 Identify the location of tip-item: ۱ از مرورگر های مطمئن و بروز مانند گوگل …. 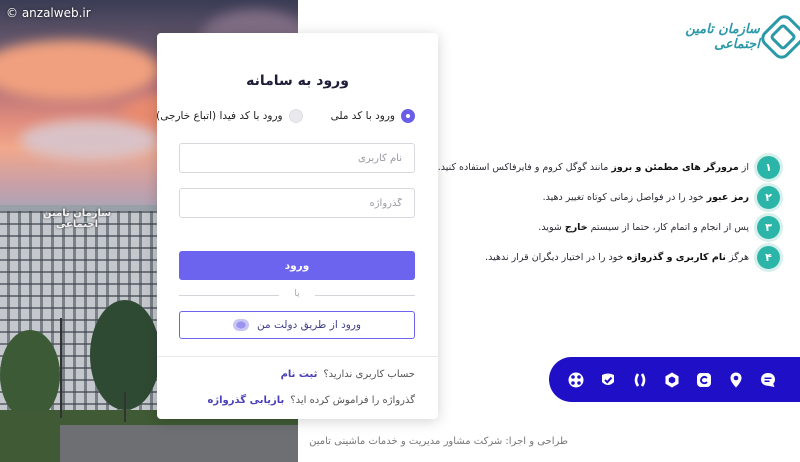
(608, 167).